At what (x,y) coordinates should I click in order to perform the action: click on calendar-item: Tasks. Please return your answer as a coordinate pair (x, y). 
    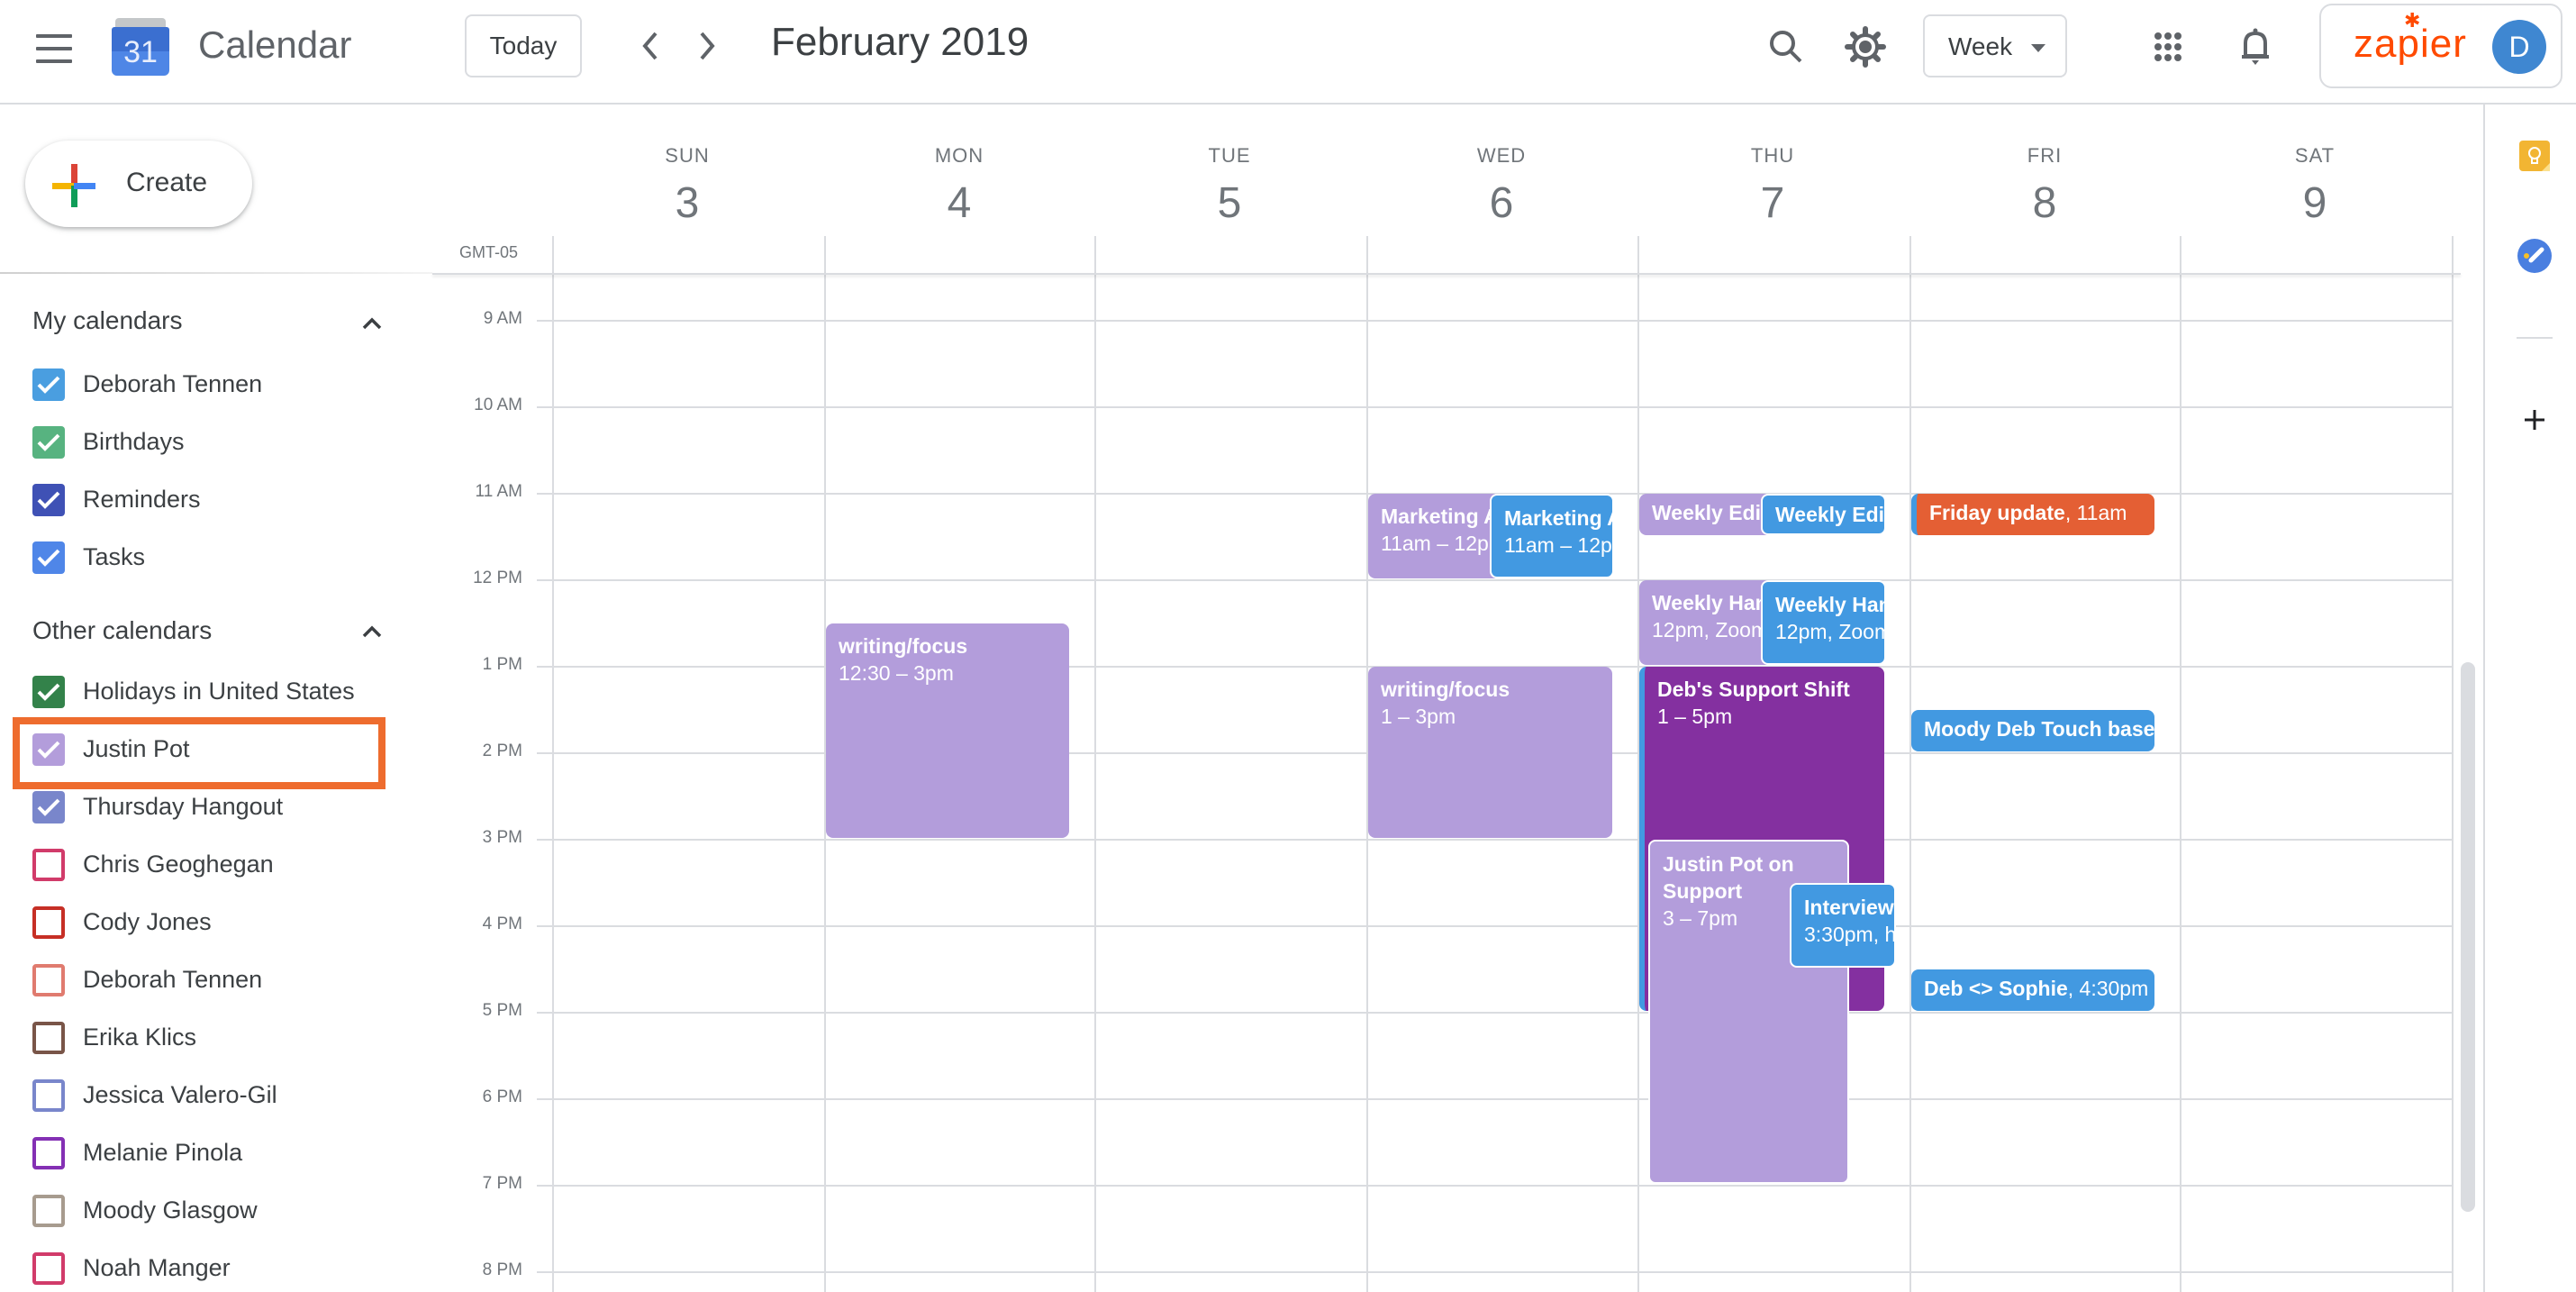
    Looking at the image, I should click on (212, 558).